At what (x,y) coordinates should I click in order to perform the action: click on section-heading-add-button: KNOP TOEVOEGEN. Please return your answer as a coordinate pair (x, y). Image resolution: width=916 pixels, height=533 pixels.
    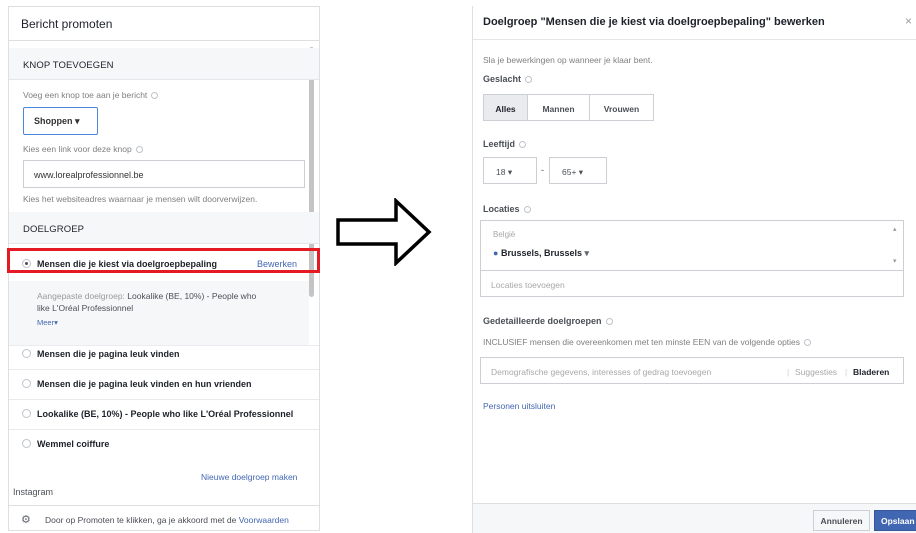
    Looking at the image, I should click on (164, 64).